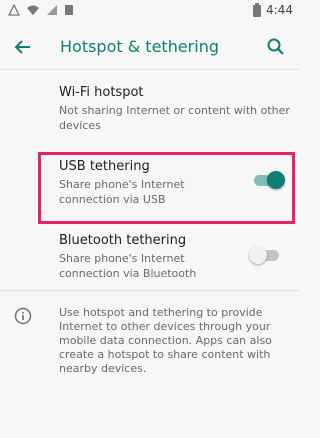 The height and width of the screenshot is (438, 320). I want to click on bluetooth-tethering-toggle, so click(264, 255).